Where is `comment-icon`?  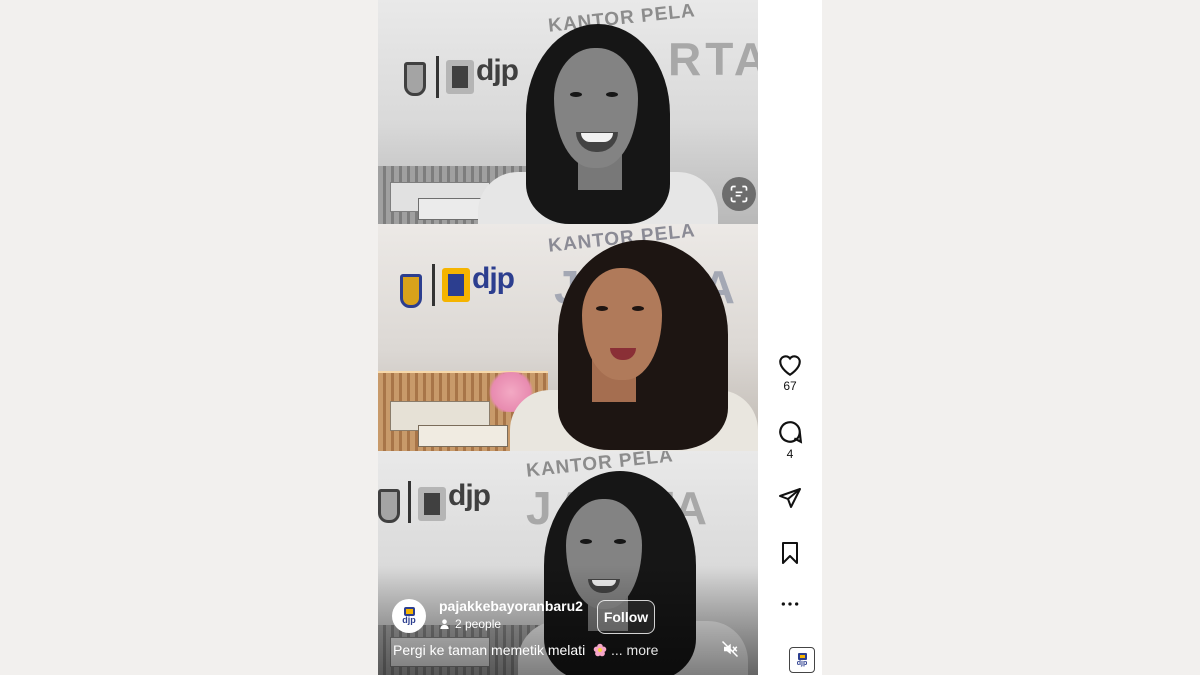
comment-icon is located at coordinates (791, 432).